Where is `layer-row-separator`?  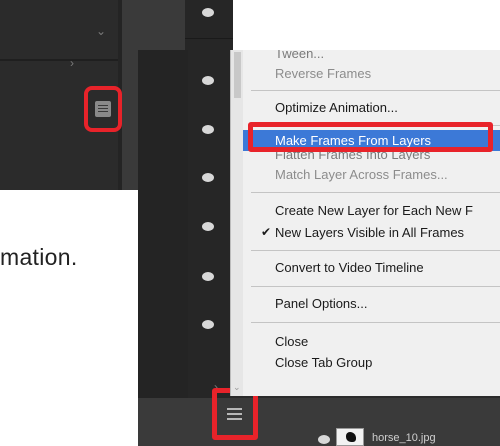
layer-row-separator is located at coordinates (209, 38).